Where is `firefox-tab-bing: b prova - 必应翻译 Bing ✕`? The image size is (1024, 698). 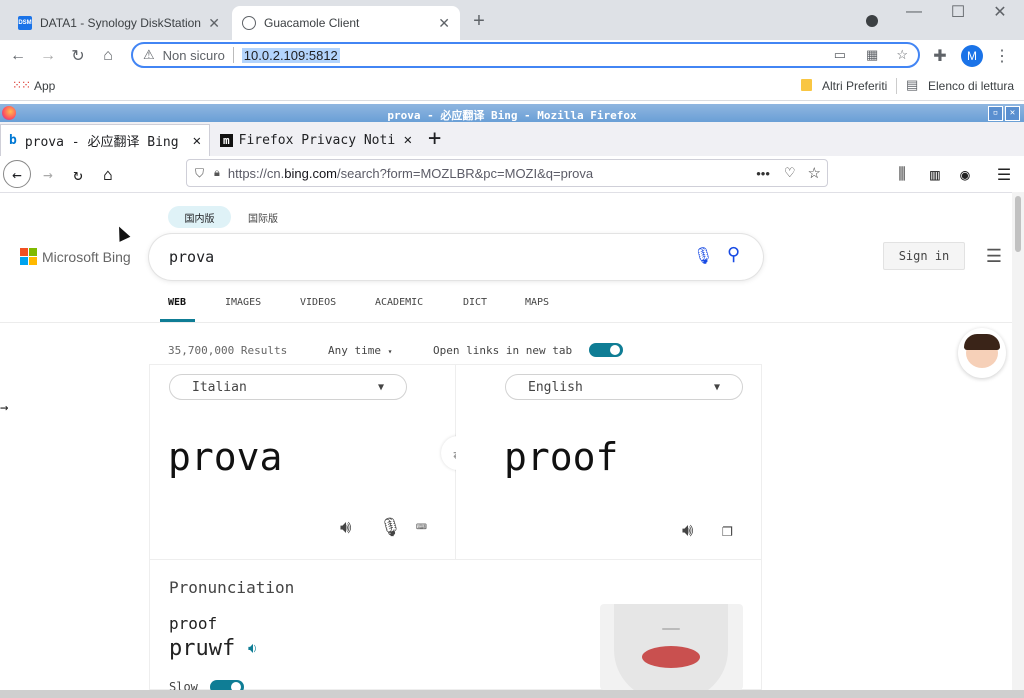
firefox-tab-bing: b prova - 必应翻译 Bing ✕ is located at coordinates (105, 140).